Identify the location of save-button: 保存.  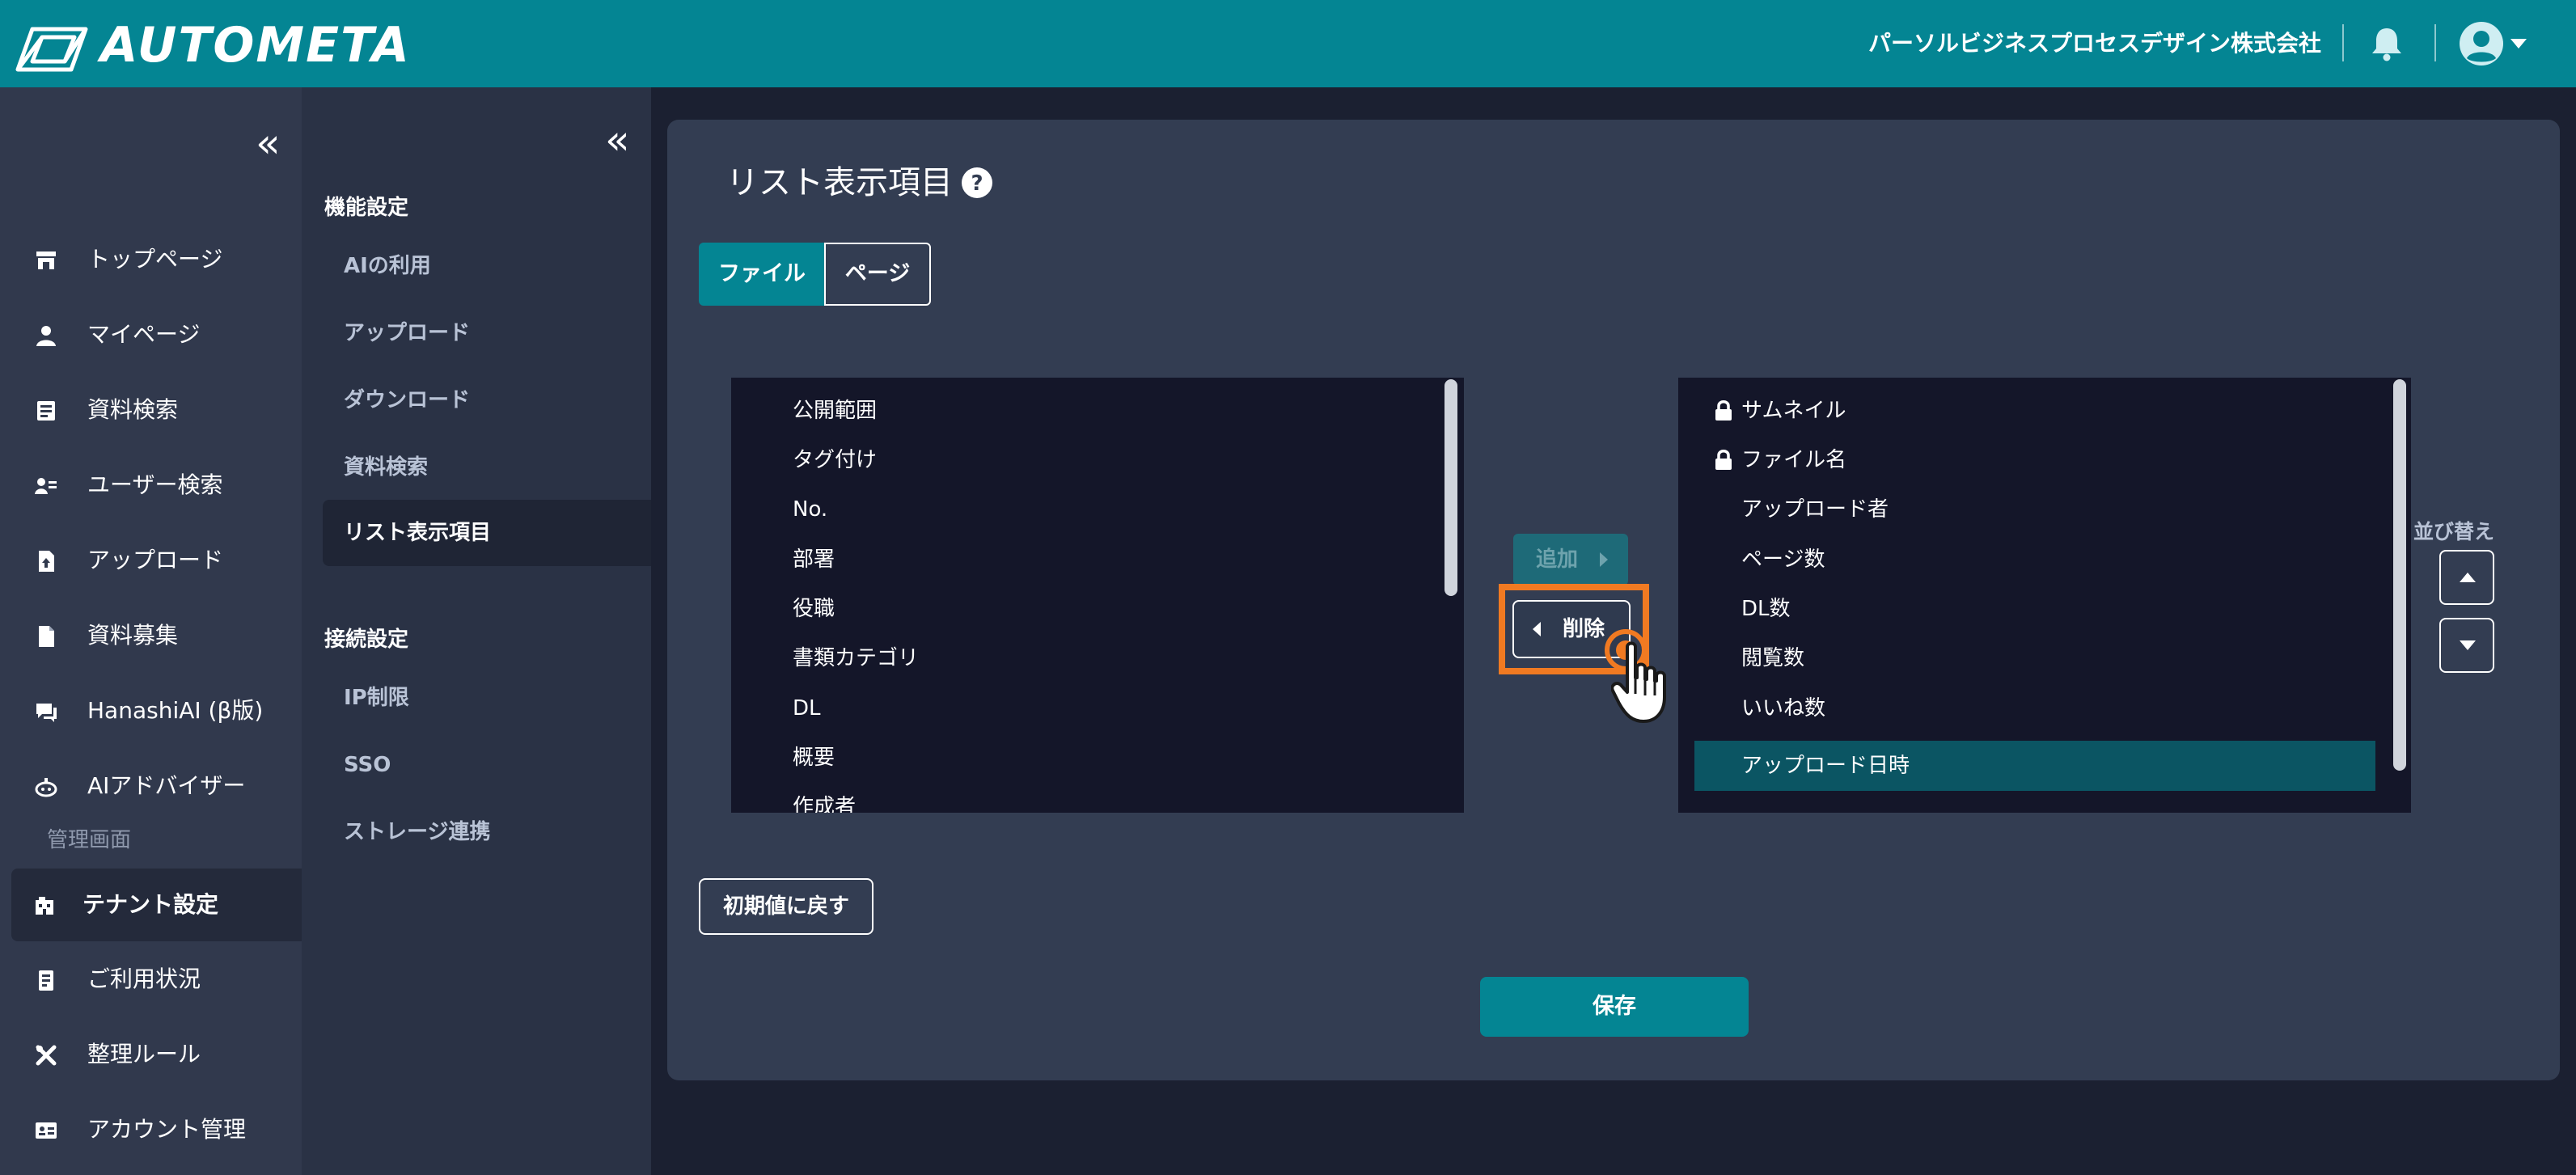
(1614, 1007).